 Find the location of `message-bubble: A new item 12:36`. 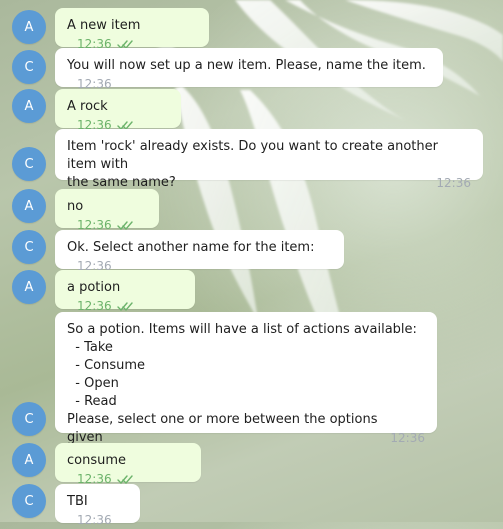

message-bubble: A new item 12:36 is located at coordinates (132, 29).